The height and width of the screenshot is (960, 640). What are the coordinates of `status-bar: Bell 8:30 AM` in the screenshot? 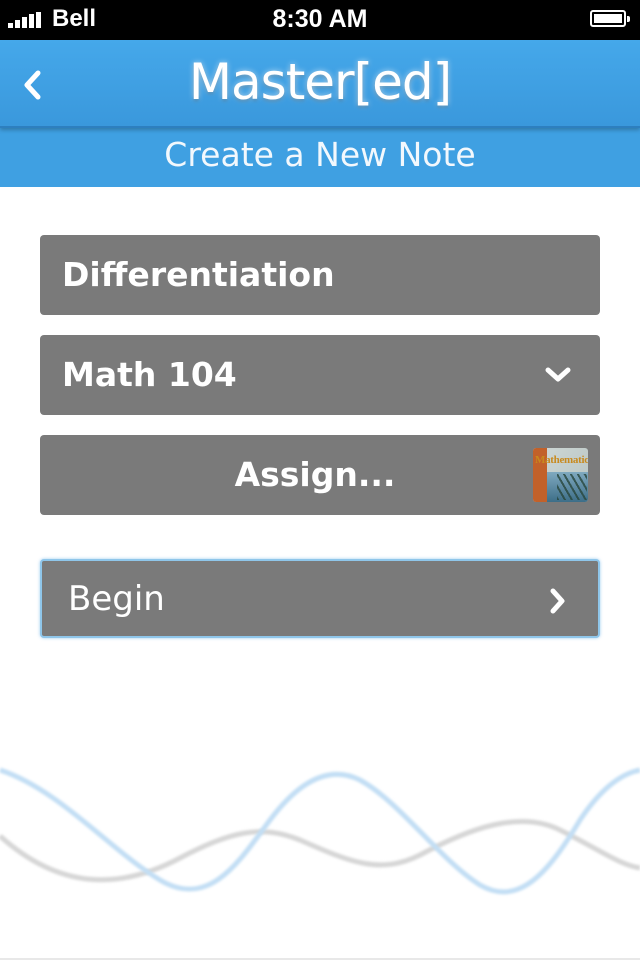 It's located at (320, 20).